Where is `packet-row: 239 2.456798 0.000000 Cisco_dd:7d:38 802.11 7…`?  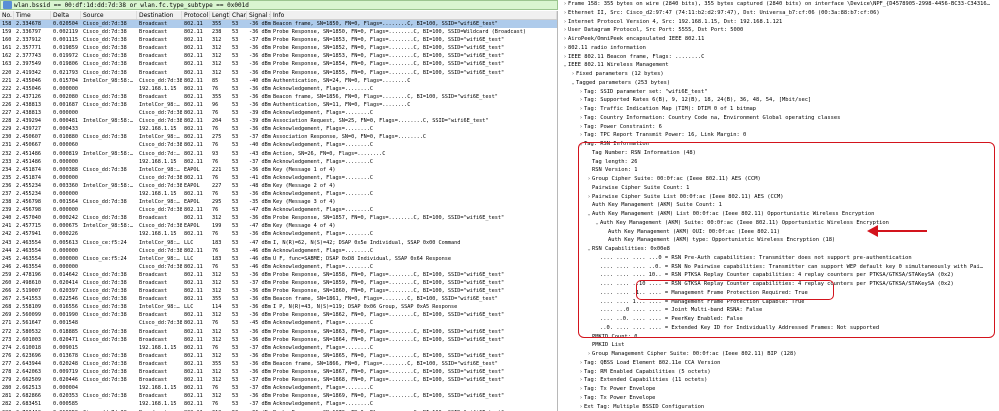 packet-row: 239 2.456798 0.000000 Cisco_dd:7d:38 802.11 7… is located at coordinates (278, 210).